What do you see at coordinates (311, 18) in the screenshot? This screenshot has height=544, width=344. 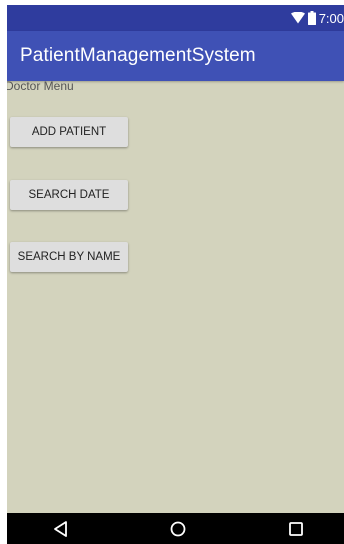 I see `battery-icon` at bounding box center [311, 18].